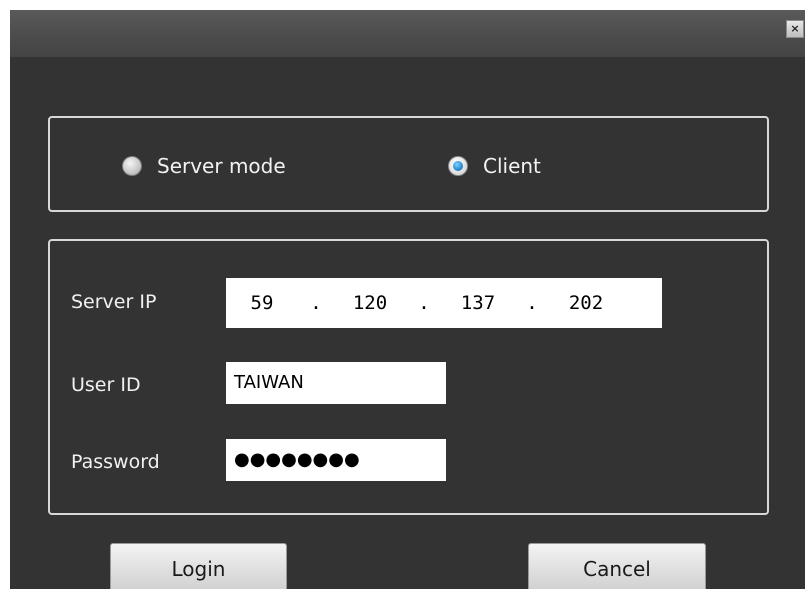  I want to click on password-label: Password, so click(115, 462).